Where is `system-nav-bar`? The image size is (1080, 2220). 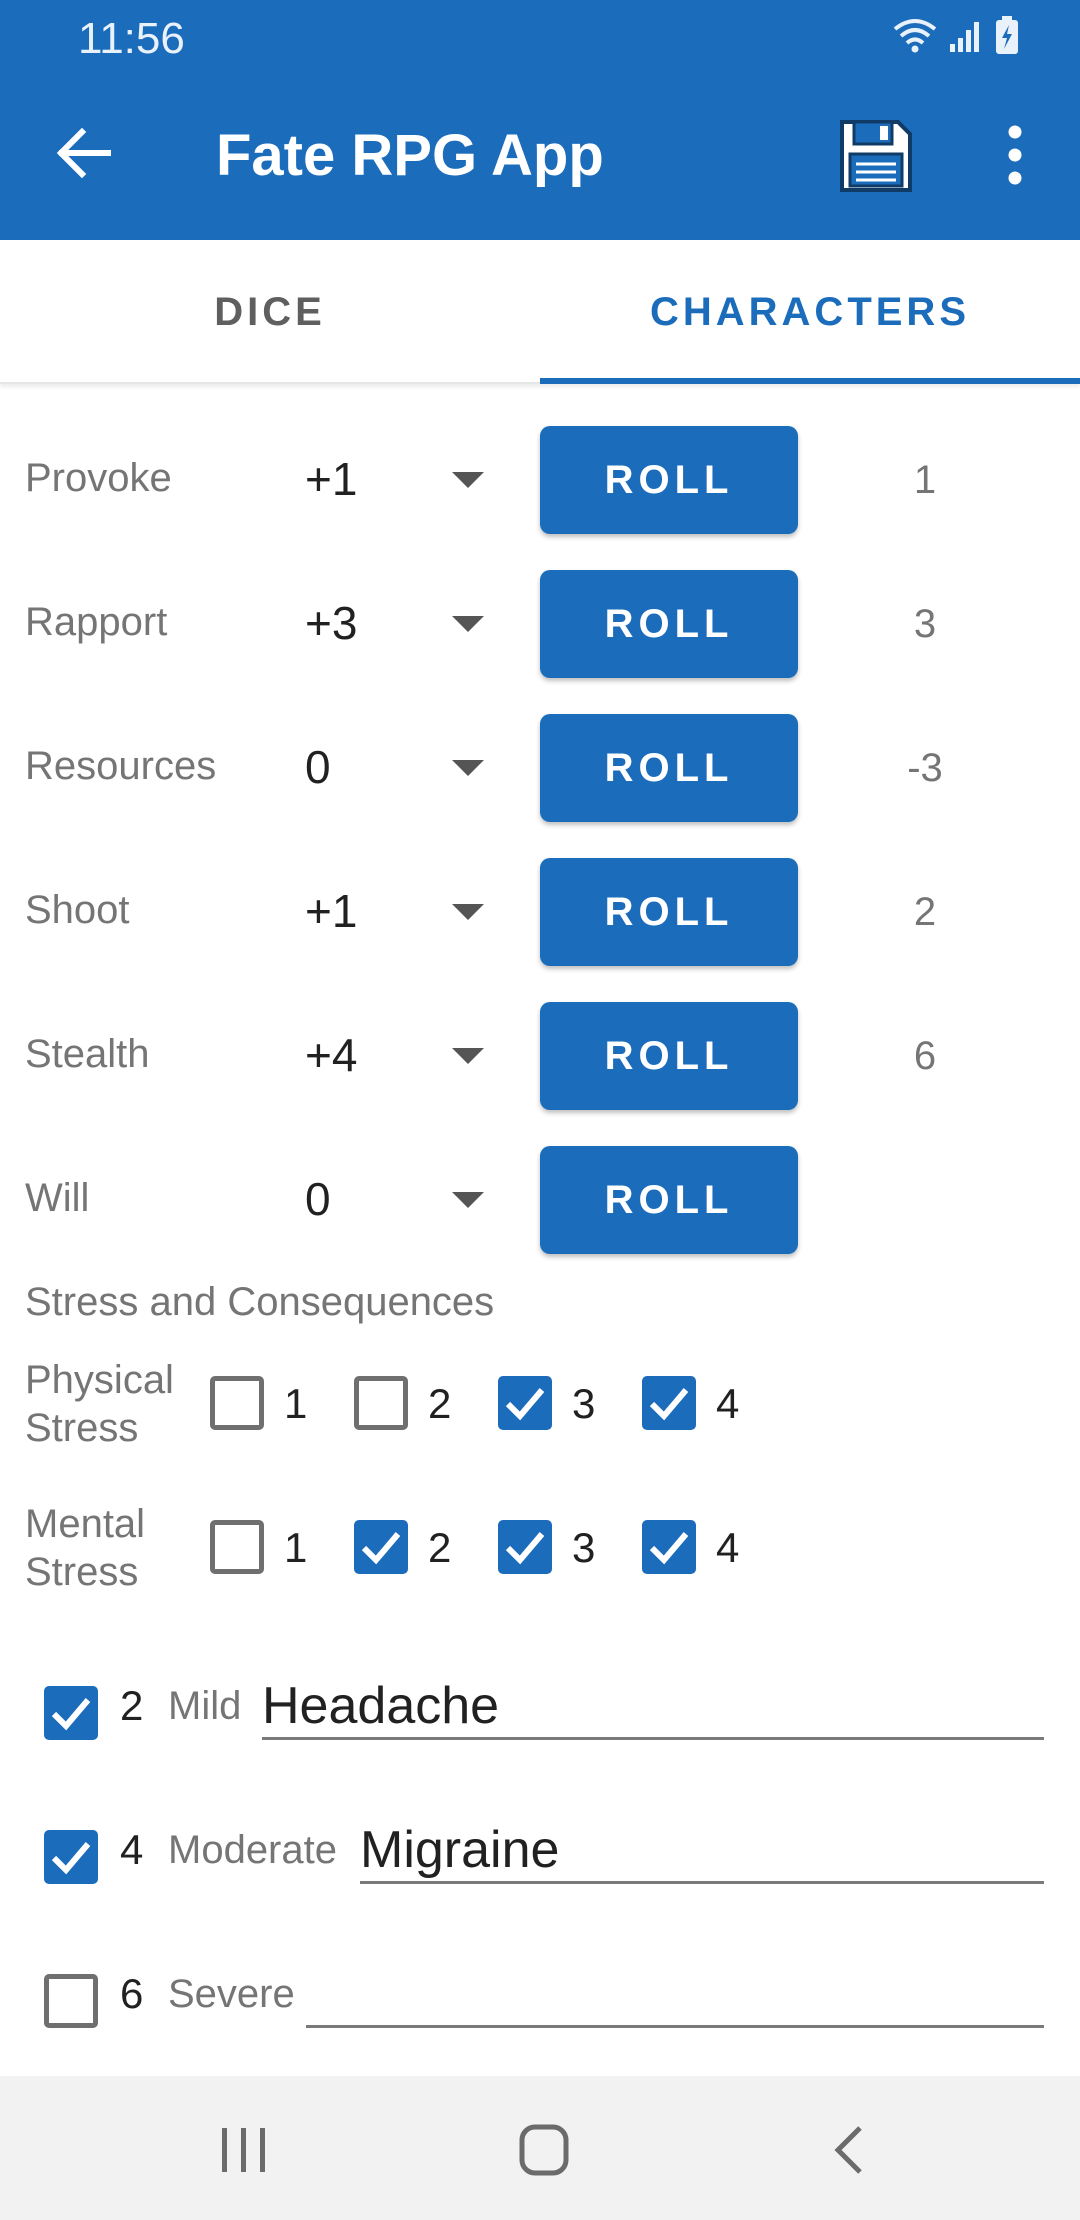
system-nav-bar is located at coordinates (540, 2148).